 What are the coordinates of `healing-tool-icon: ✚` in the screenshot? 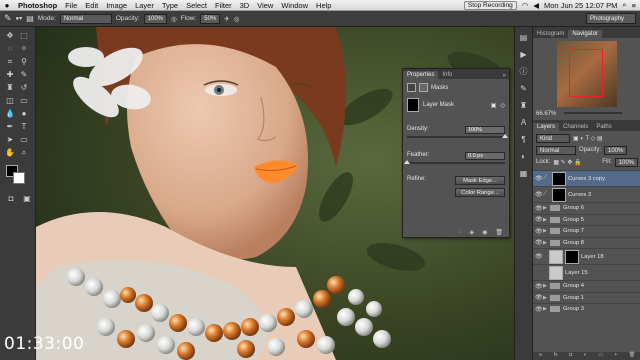 It's located at (10, 74).